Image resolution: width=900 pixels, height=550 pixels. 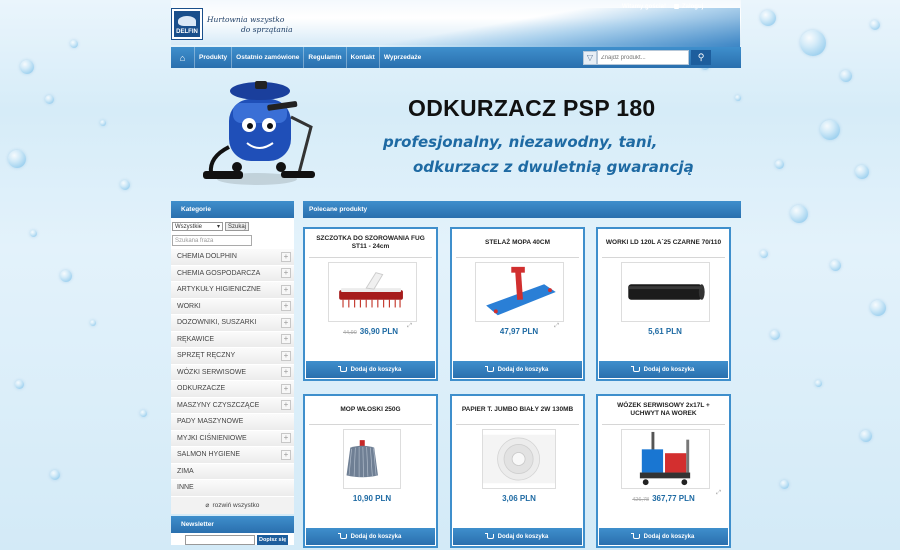 I want to click on tagline-line2: do sprzątania, so click(x=267, y=29).